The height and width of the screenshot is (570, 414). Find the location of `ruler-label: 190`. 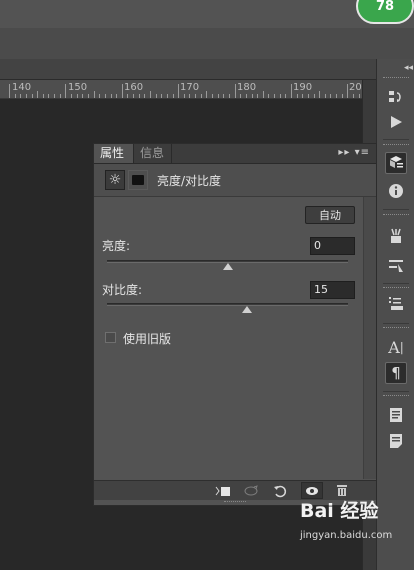

ruler-label: 190 is located at coordinates (303, 87).